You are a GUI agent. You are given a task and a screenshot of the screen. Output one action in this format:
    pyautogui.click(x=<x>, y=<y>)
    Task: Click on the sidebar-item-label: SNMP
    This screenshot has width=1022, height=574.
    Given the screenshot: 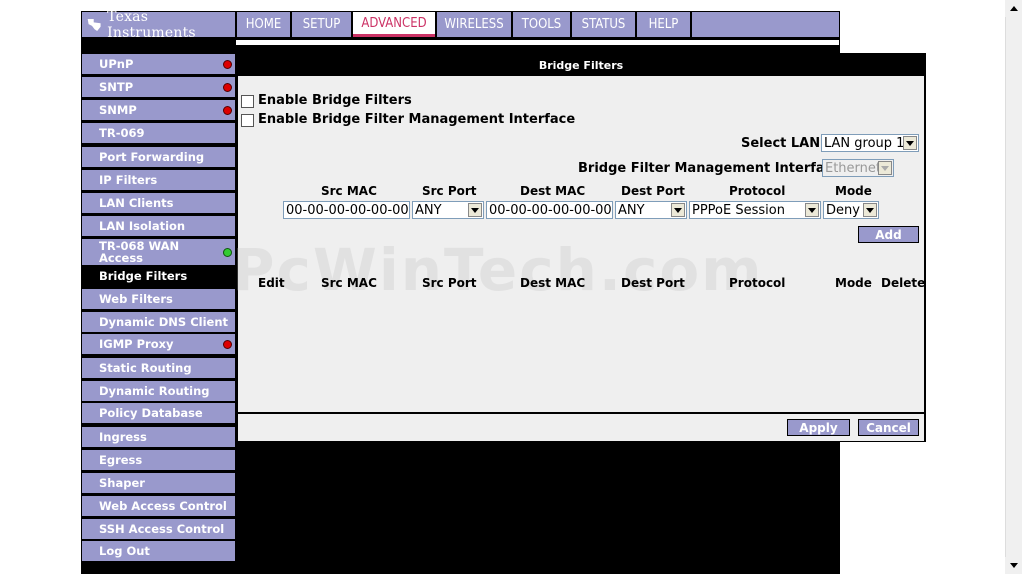 What is the action you would take?
    pyautogui.click(x=118, y=110)
    